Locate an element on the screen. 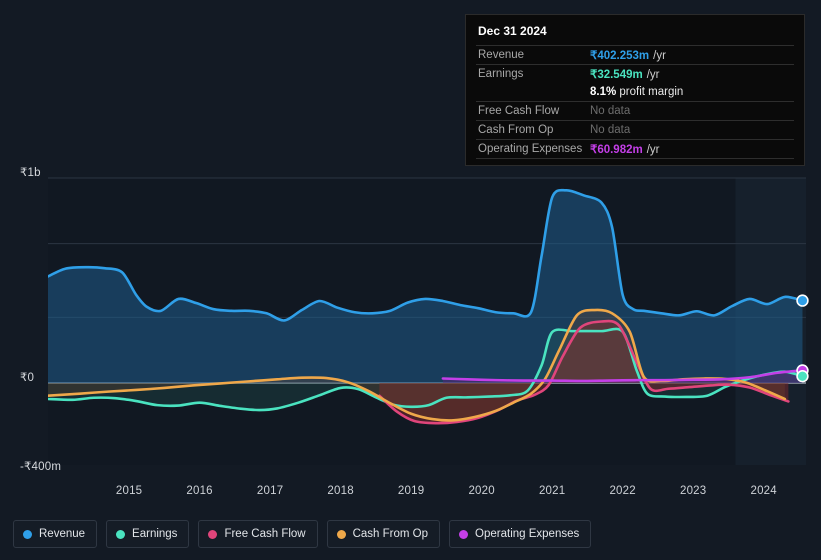 The width and height of the screenshot is (821, 560). x-axis-tick: 2022 is located at coordinates (622, 491).